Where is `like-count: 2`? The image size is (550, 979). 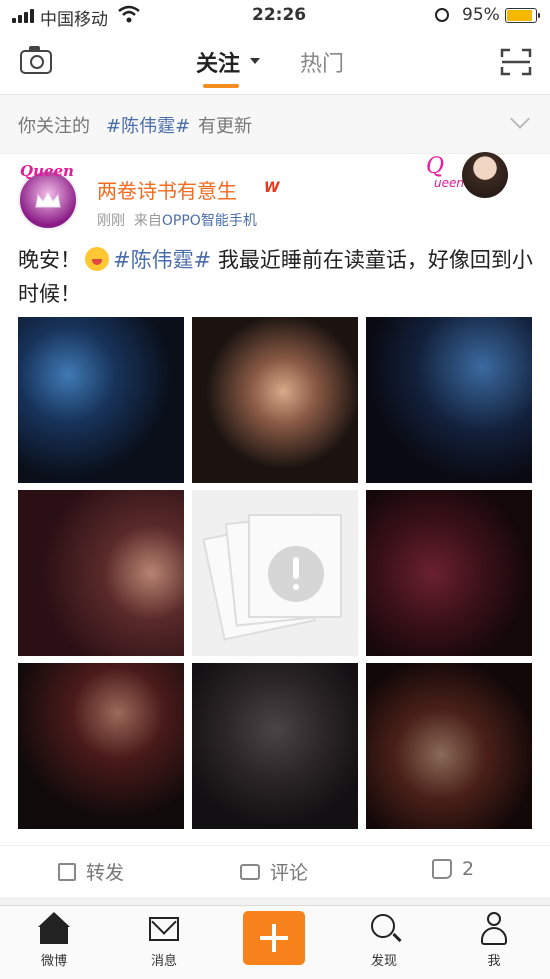 like-count: 2 is located at coordinates (468, 869).